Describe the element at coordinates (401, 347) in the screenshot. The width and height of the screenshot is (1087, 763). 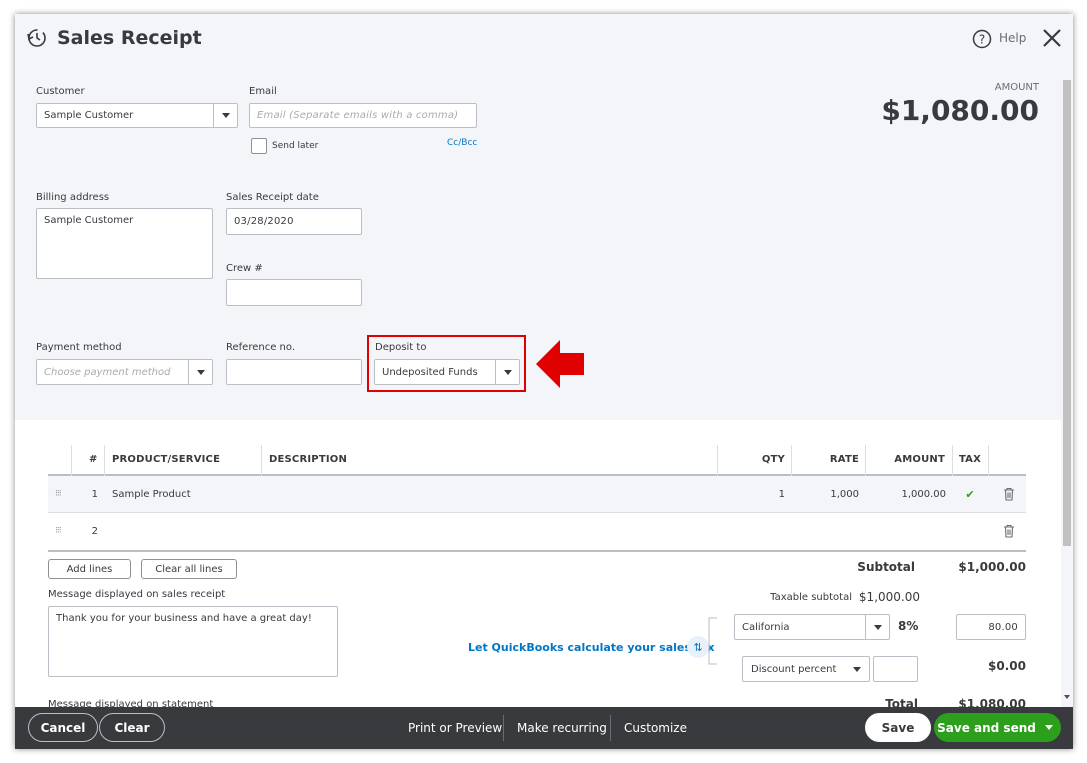
I see `deposit-to-label: Deposit to` at that location.